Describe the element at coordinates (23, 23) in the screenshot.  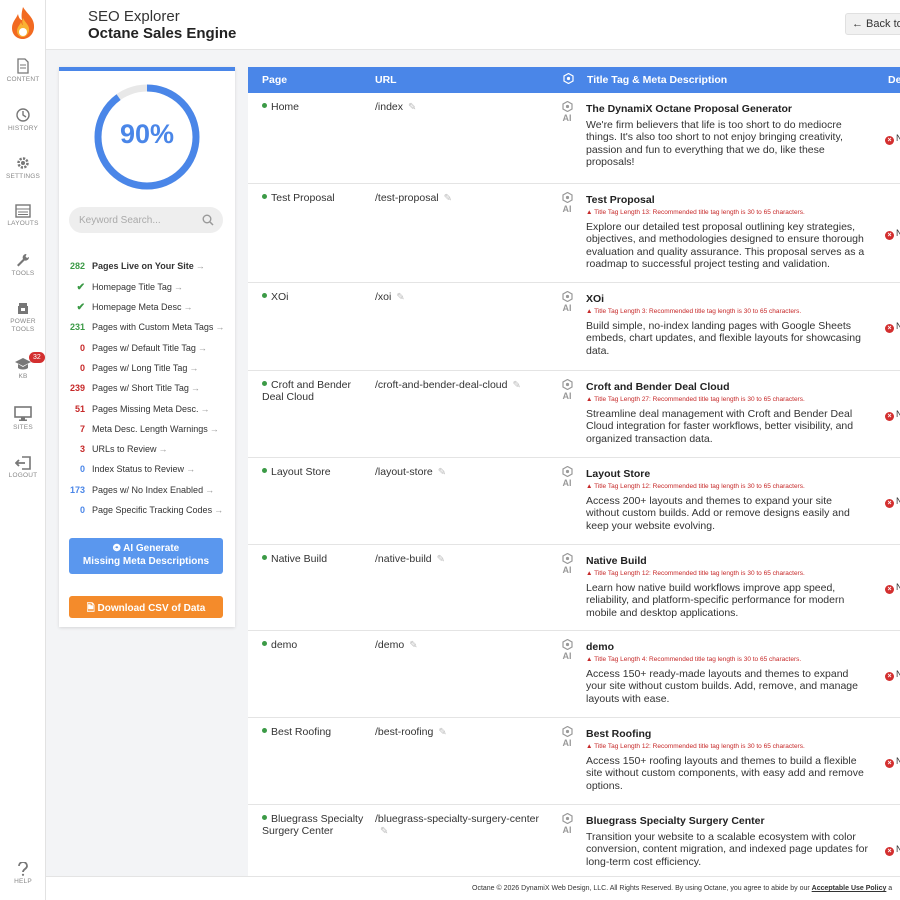
I see `flame-logo-icon` at that location.